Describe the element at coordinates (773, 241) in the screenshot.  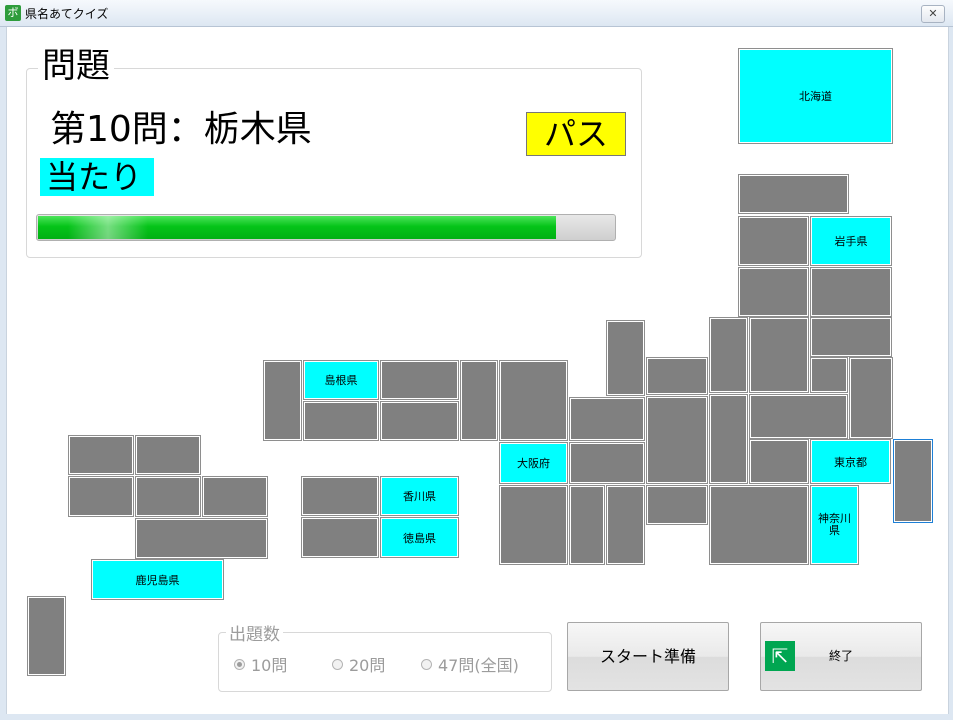
I see `pref-akita` at that location.